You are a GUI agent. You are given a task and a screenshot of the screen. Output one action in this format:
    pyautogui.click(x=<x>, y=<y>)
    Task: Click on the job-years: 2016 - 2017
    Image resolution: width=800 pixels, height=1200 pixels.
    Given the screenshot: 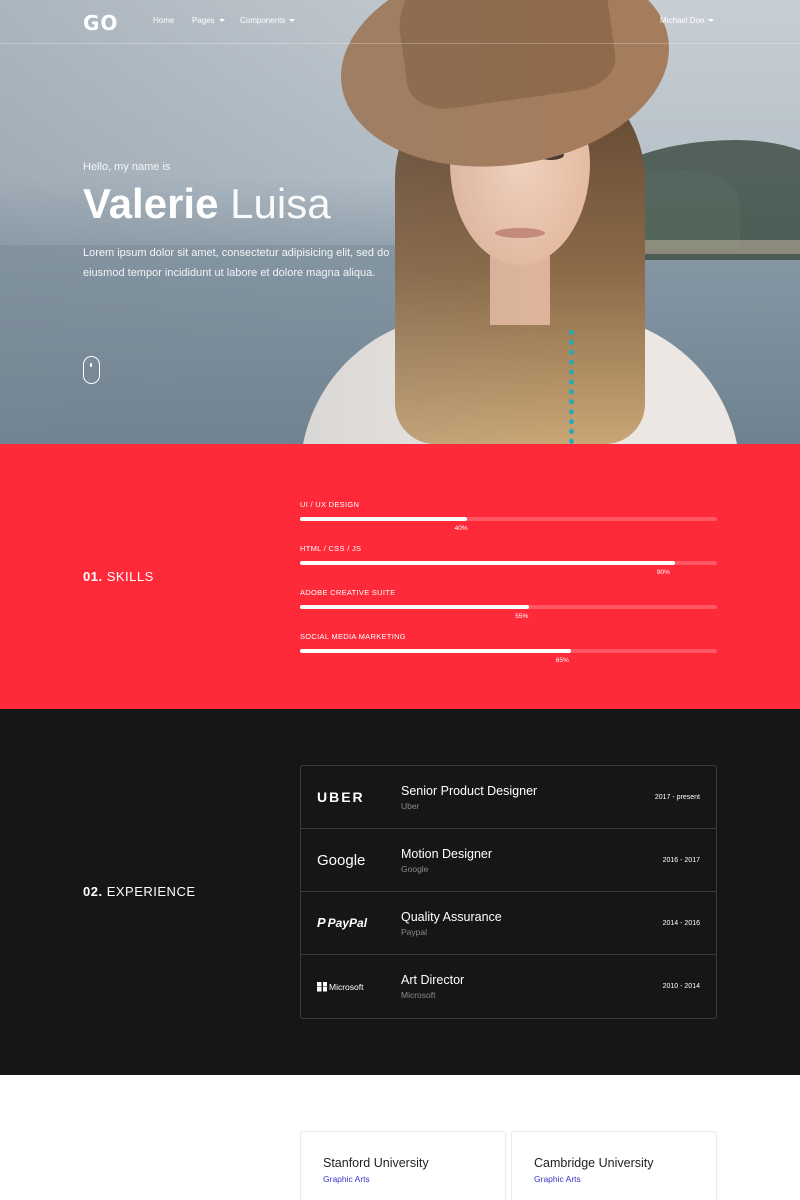 What is the action you would take?
    pyautogui.click(x=681, y=860)
    